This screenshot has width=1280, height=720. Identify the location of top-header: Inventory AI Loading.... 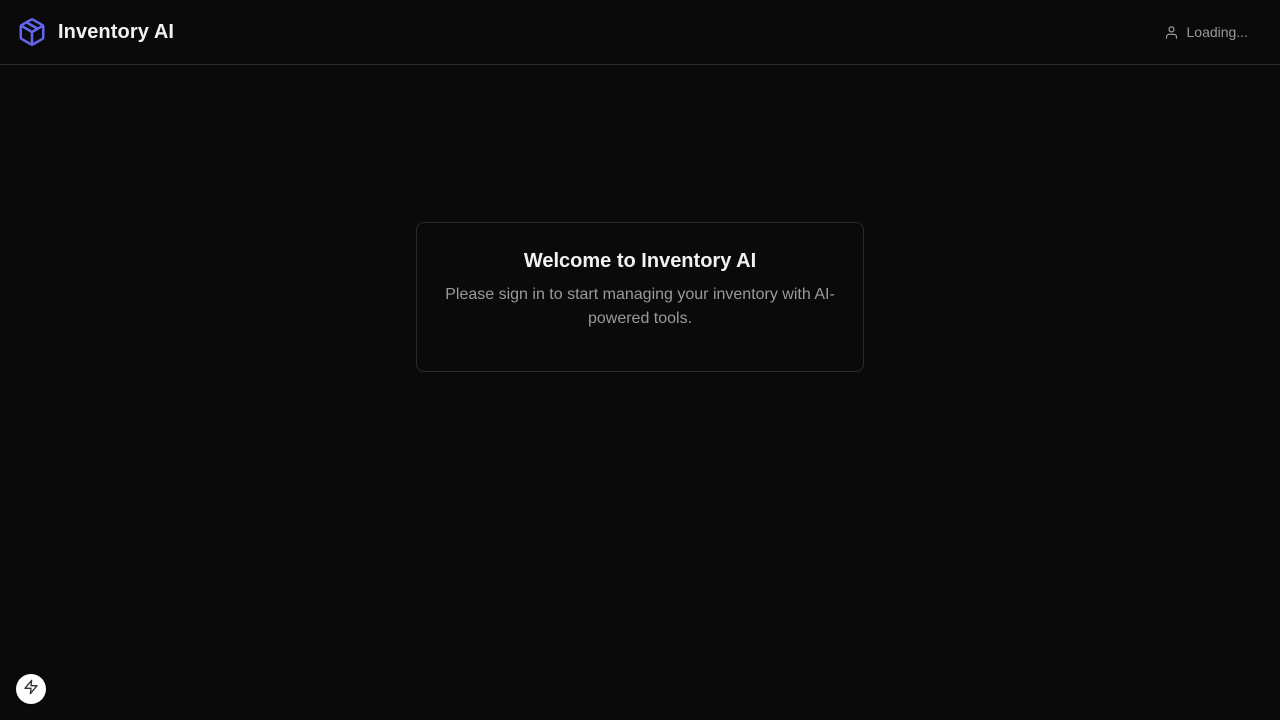
(640, 32).